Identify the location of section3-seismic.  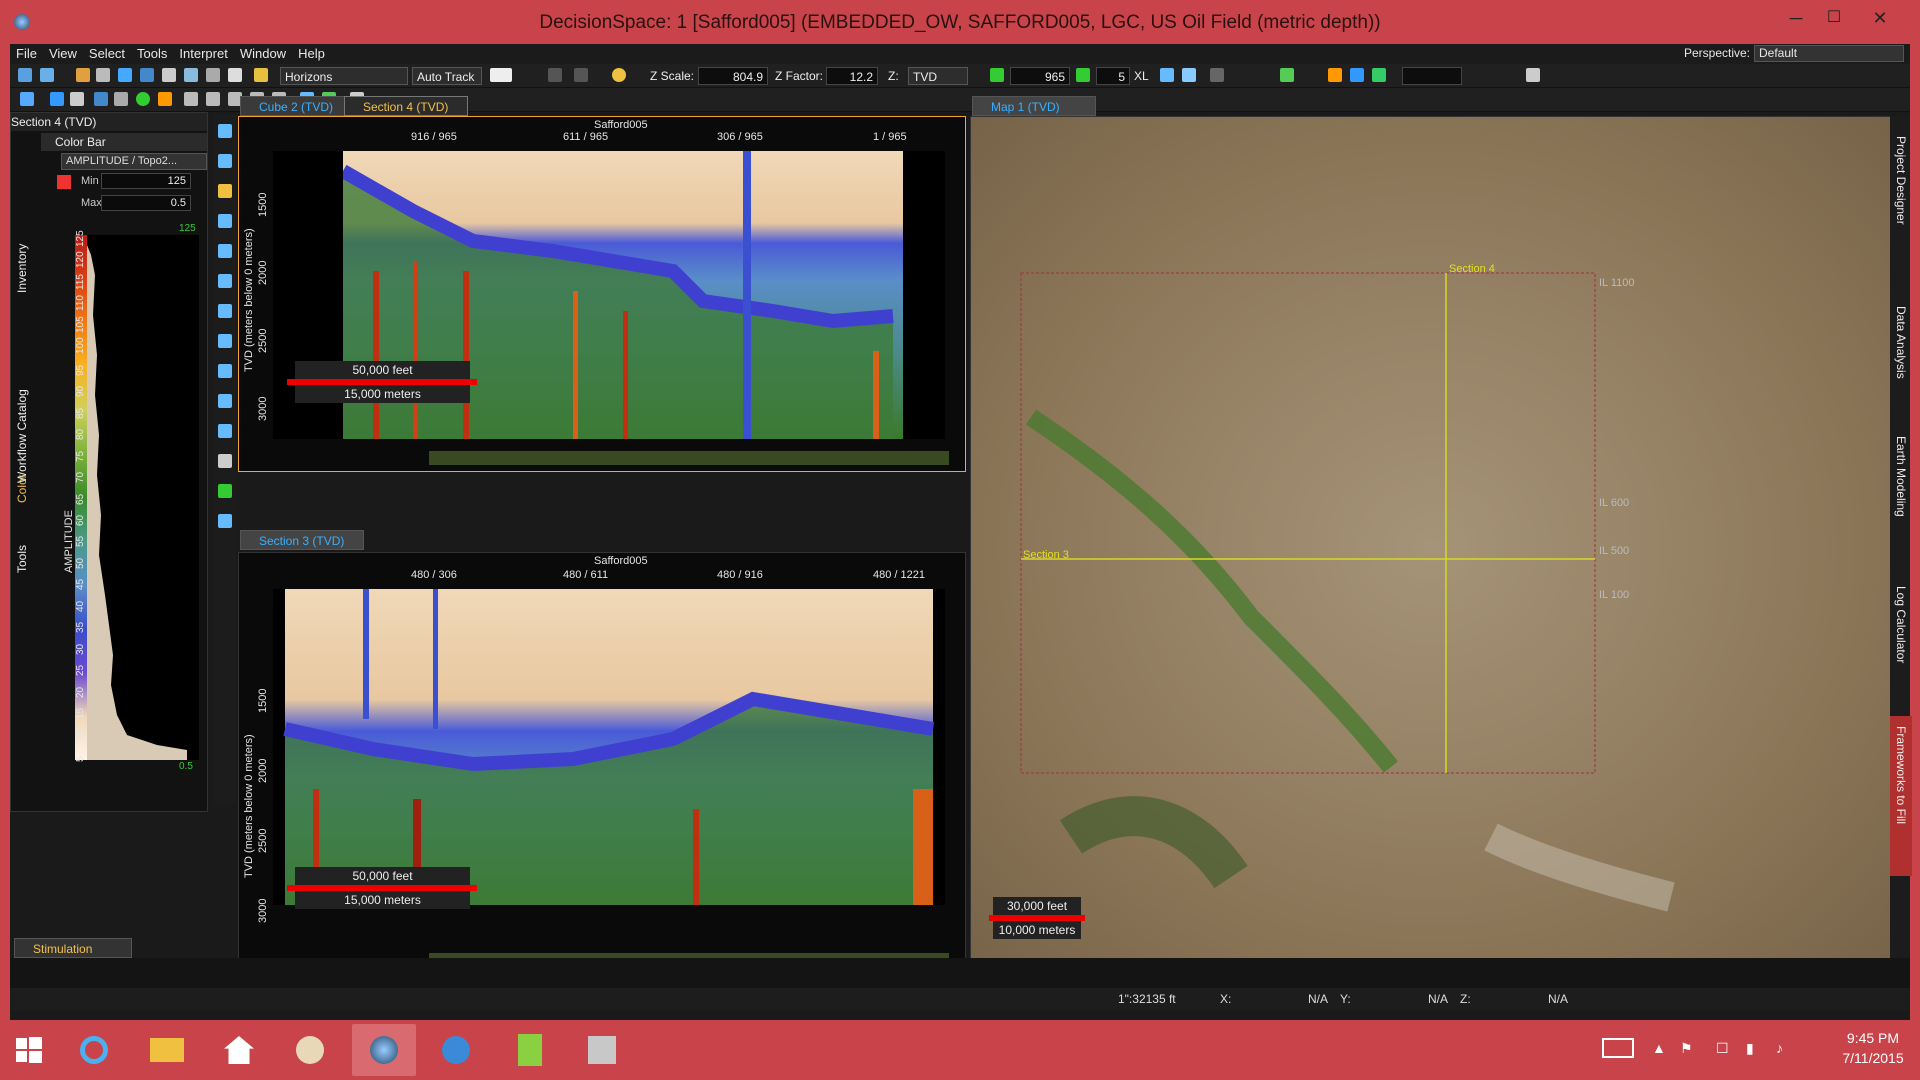
(609, 747).